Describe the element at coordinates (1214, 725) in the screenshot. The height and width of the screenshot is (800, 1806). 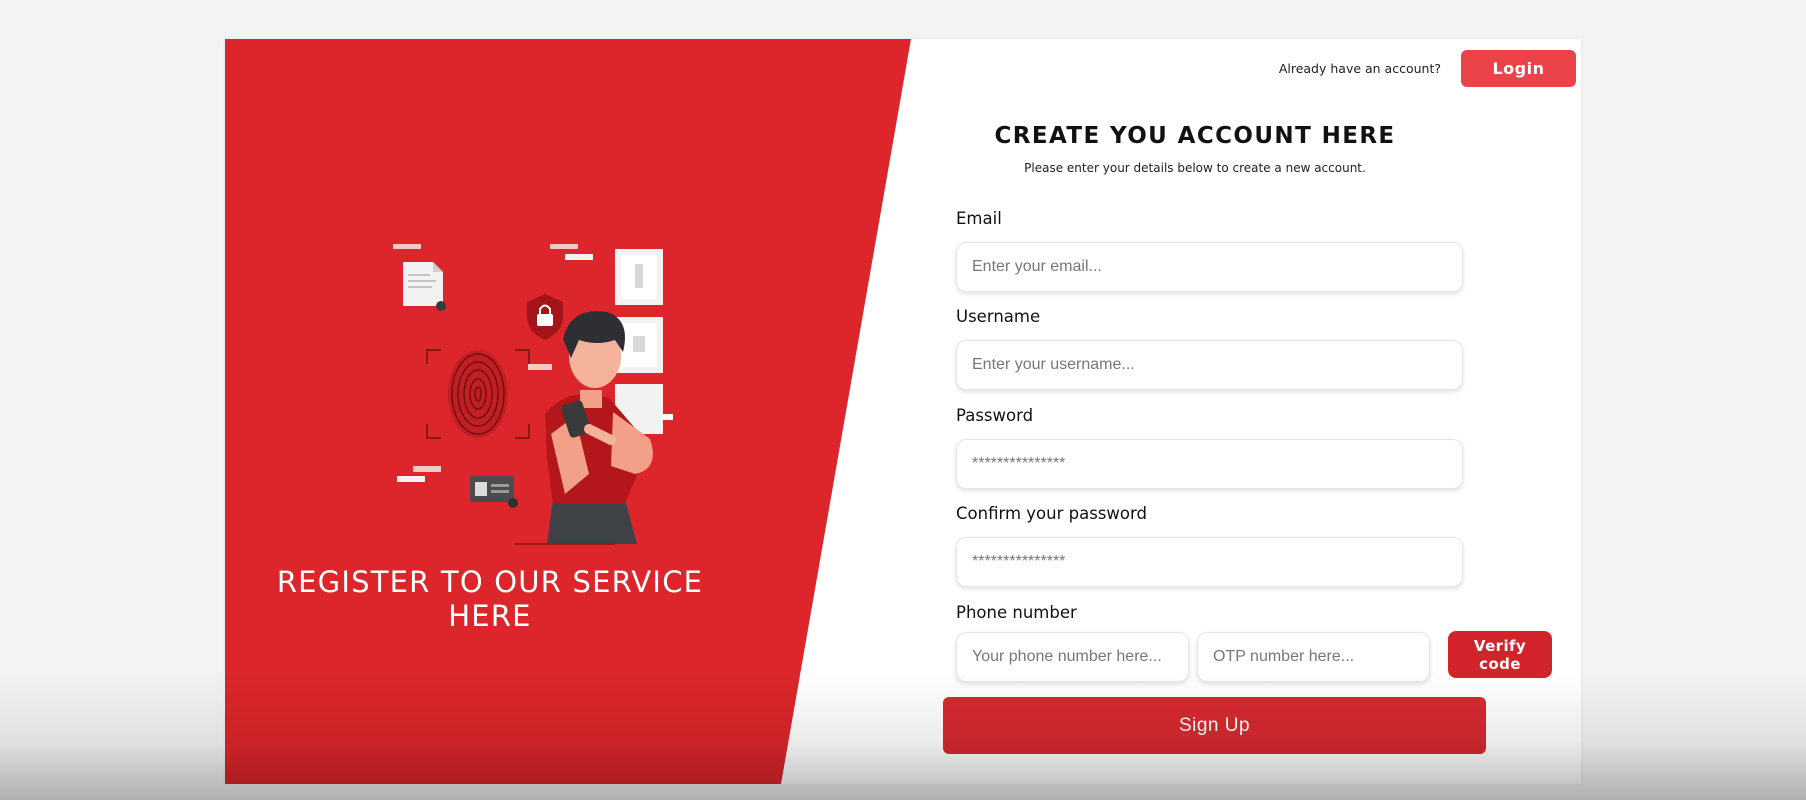
I see `sign-up-button: Sign Up` at that location.